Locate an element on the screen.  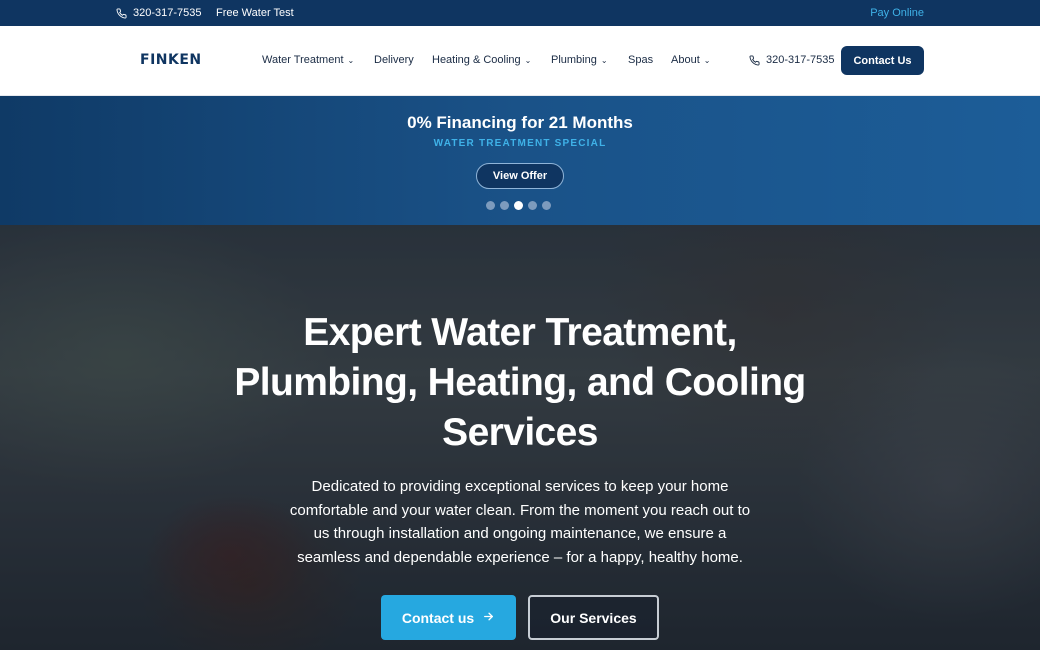
carousel-dot-active is located at coordinates (518, 205).